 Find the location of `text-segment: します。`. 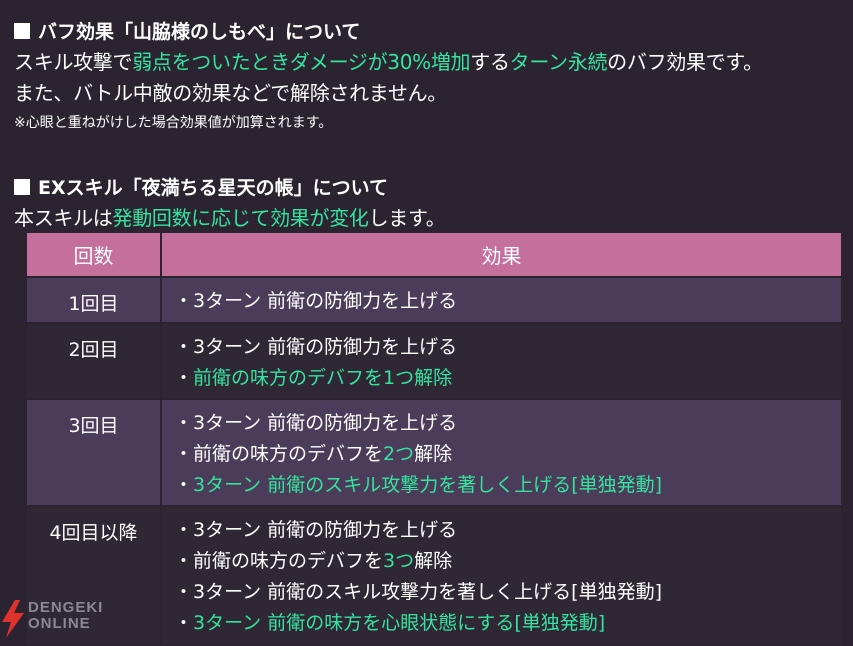

text-segment: します。 is located at coordinates (407, 218).